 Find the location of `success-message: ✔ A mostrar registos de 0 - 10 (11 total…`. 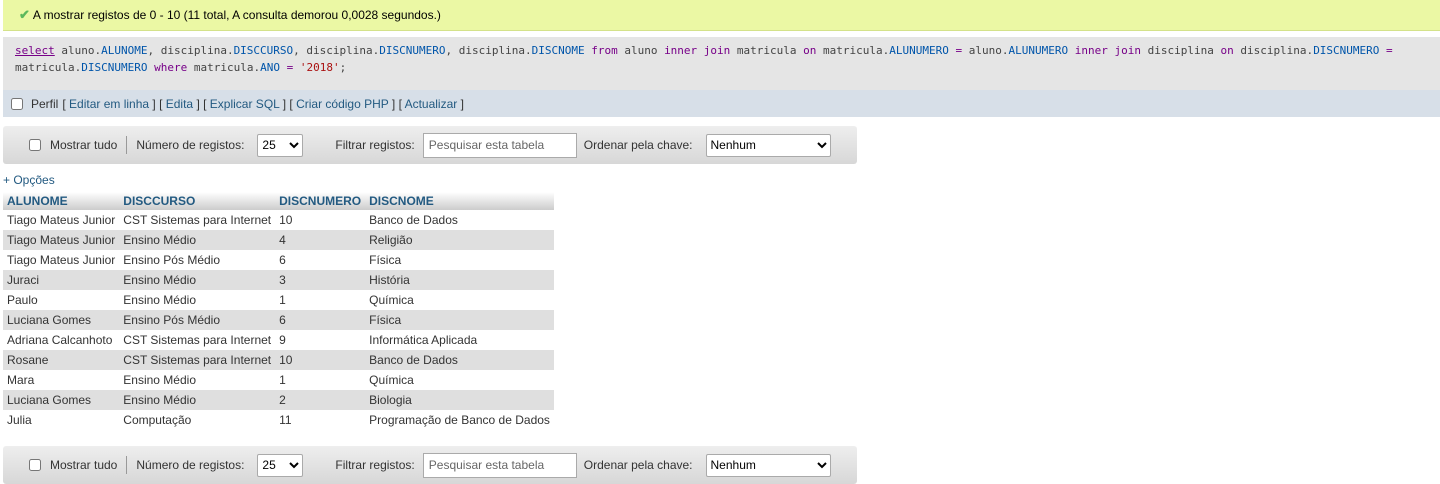

success-message: ✔ A mostrar registos de 0 - 10 (11 total… is located at coordinates (721, 15).